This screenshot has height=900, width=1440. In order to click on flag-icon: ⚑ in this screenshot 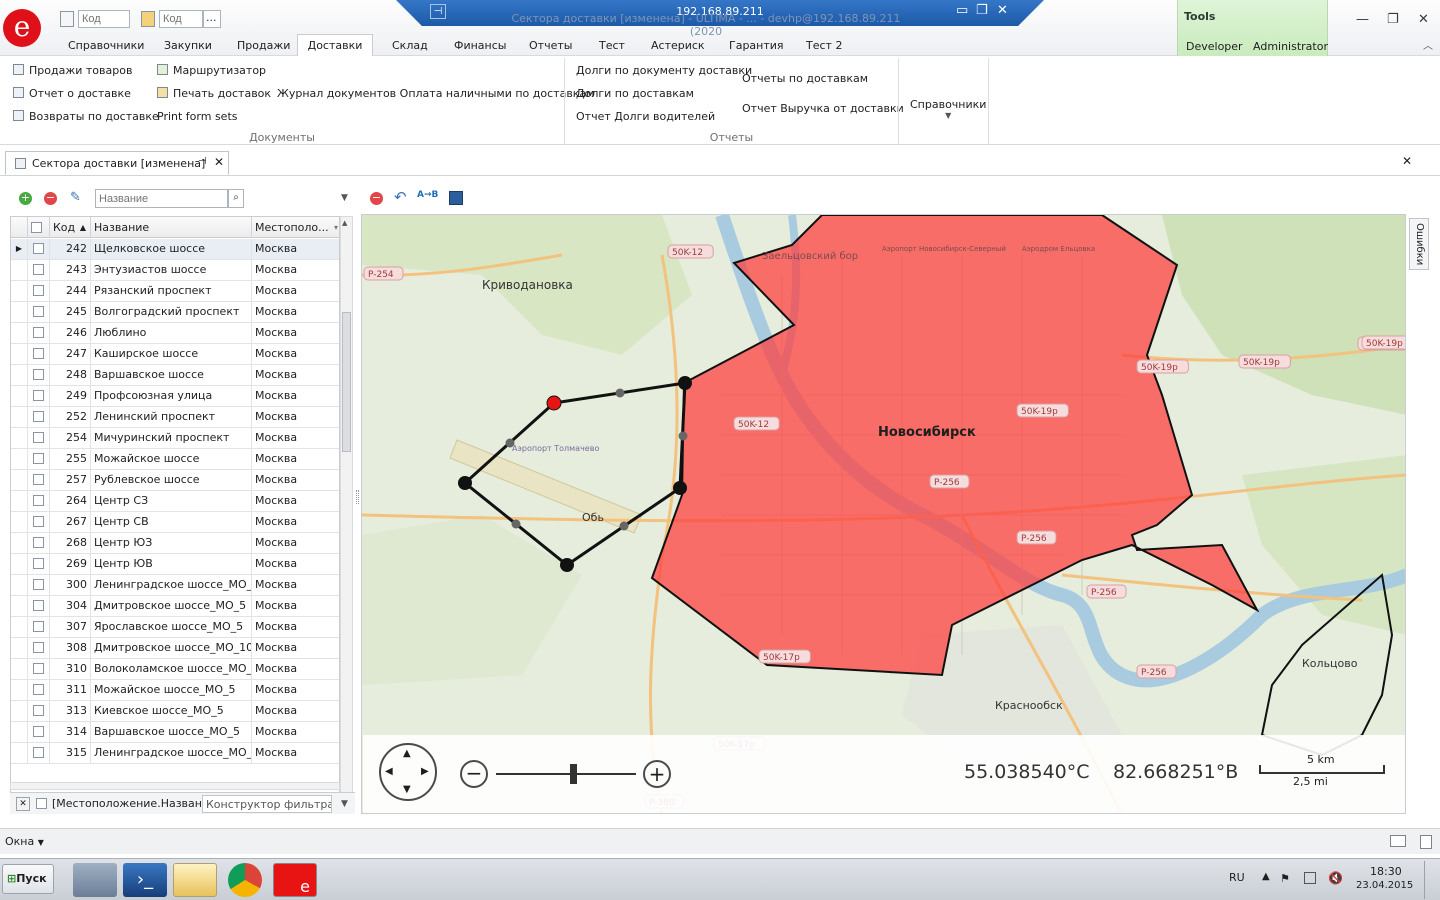, I will do `click(1285, 878)`.